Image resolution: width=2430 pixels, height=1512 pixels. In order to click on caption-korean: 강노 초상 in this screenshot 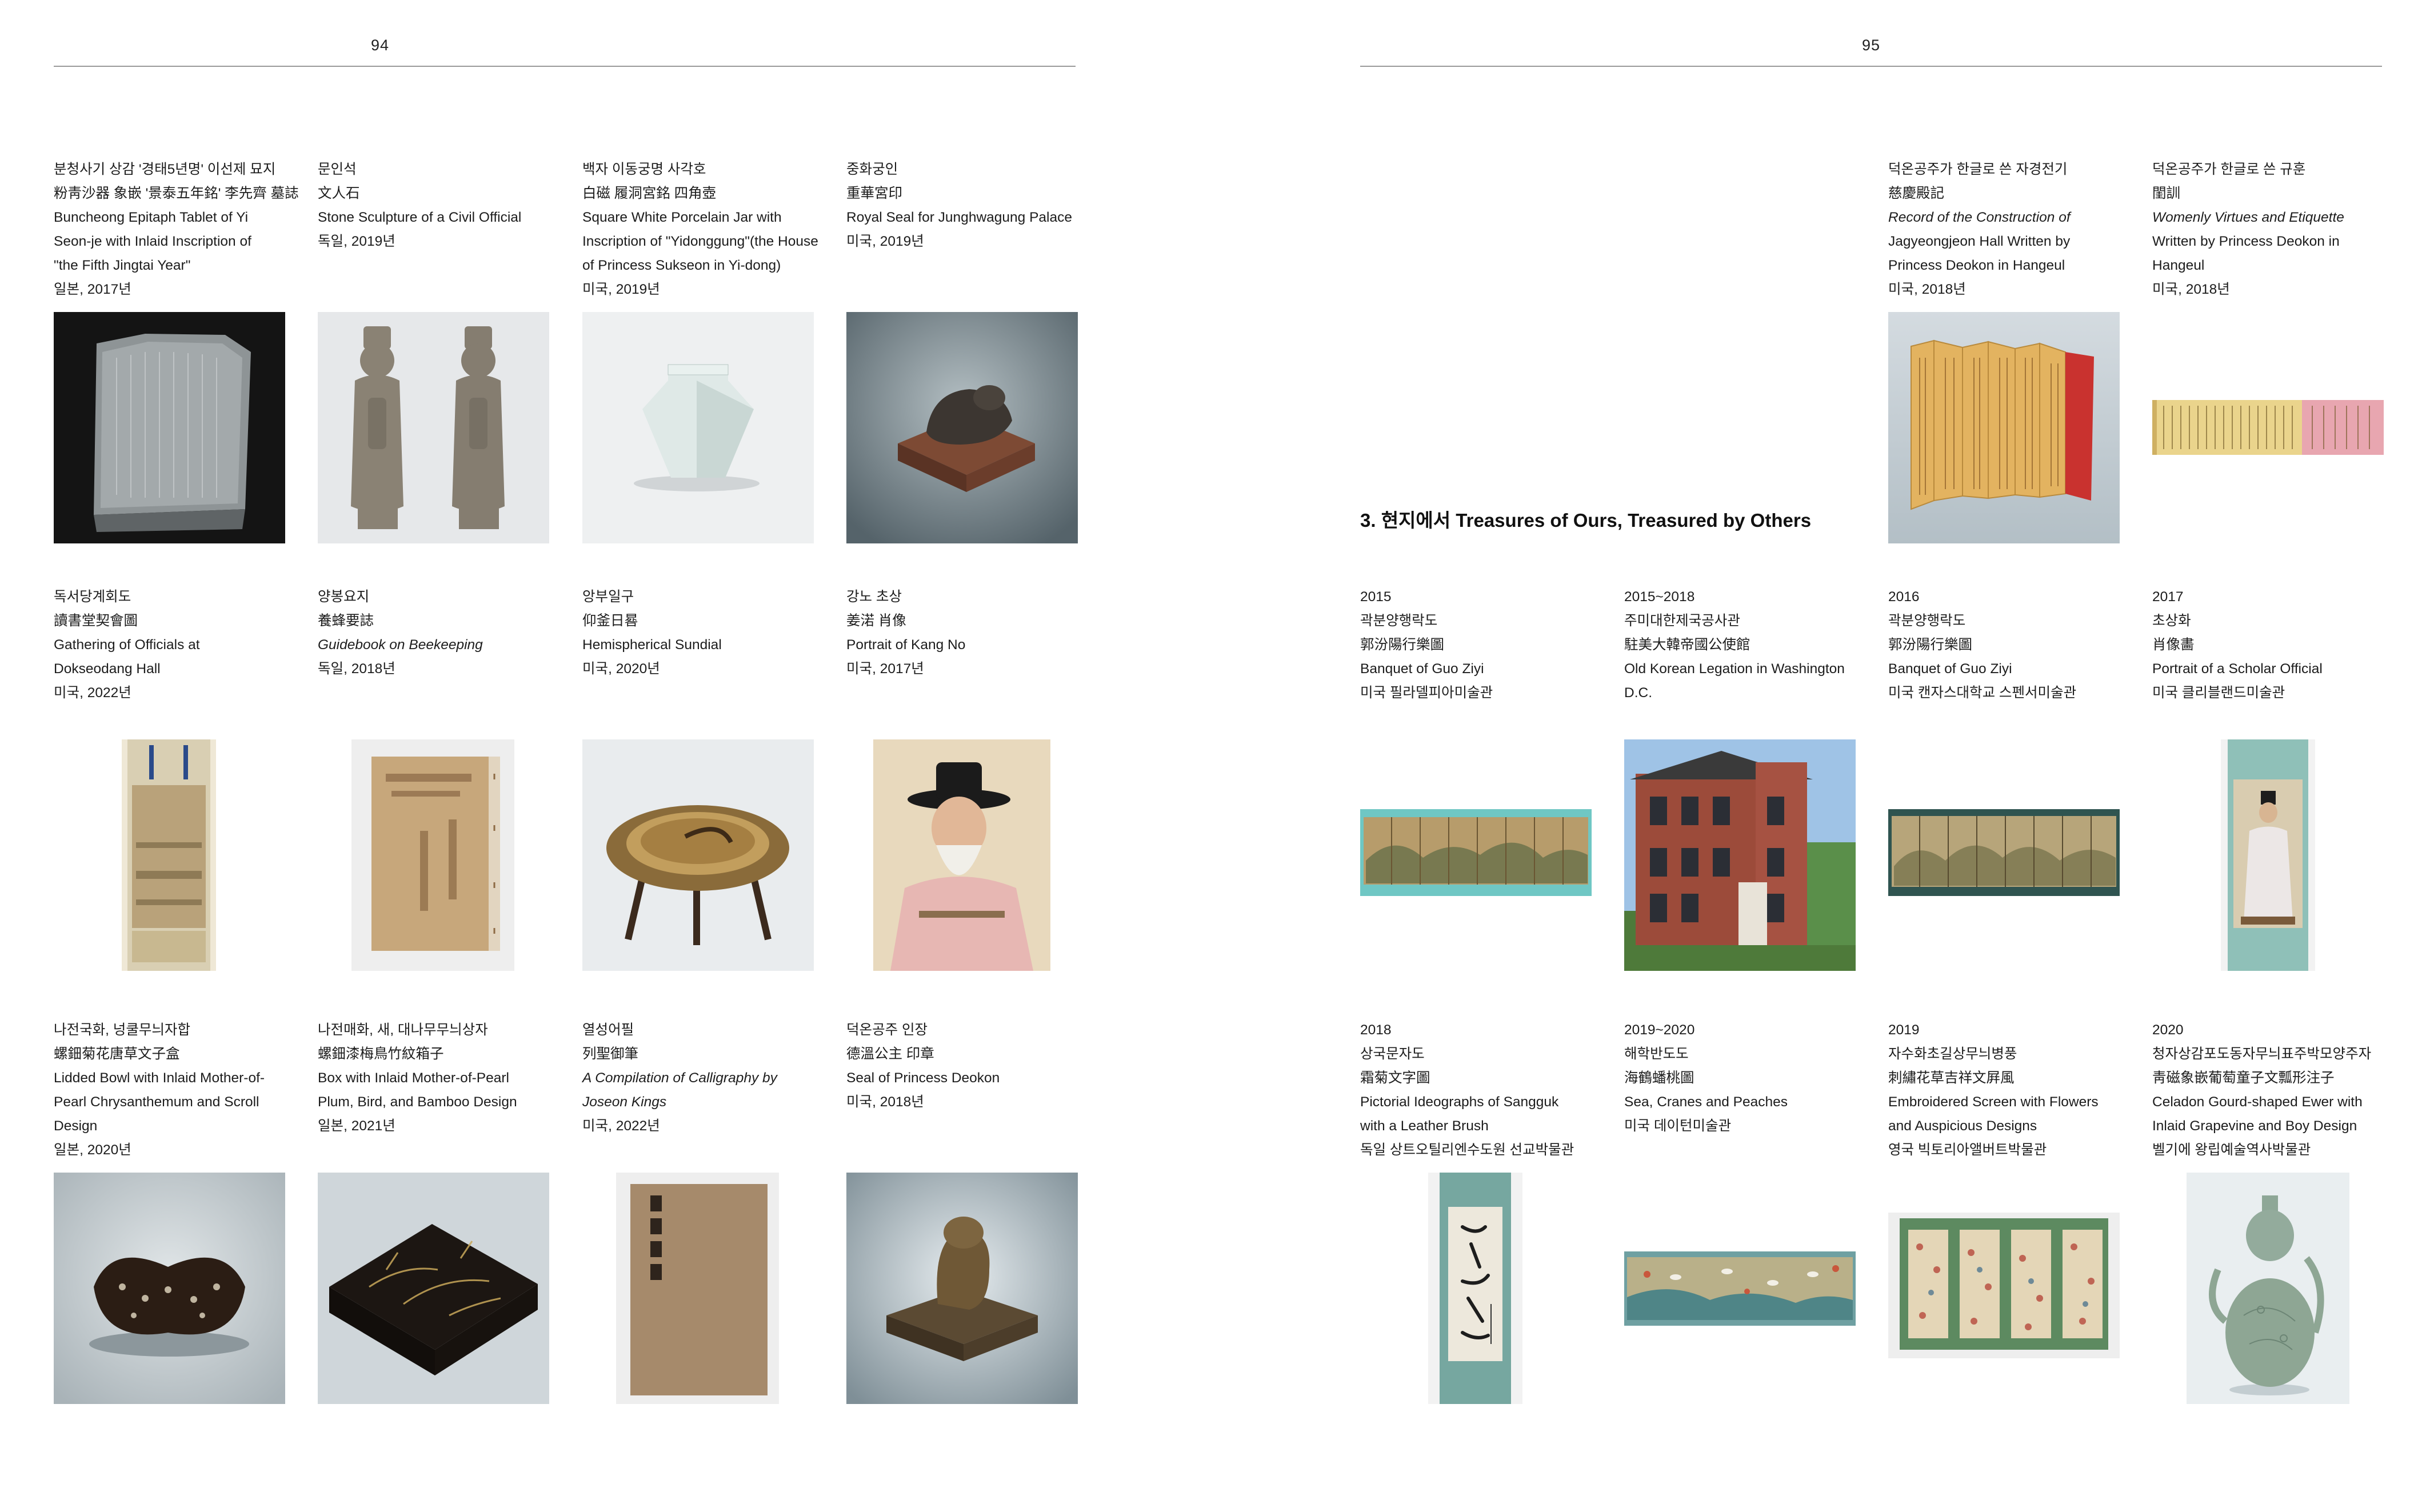, I will do `click(874, 597)`.